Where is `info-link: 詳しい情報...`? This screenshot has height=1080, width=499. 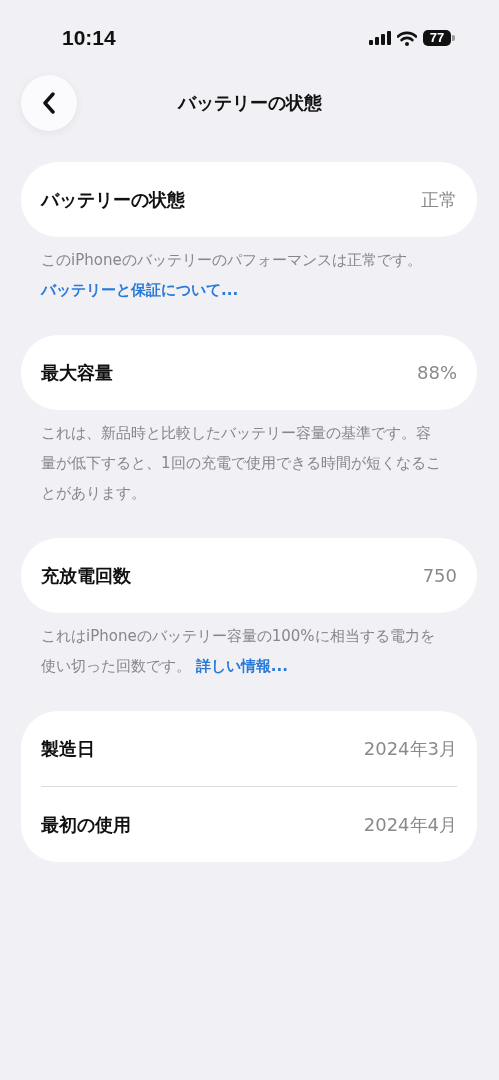 info-link: 詳しい情報... is located at coordinates (241, 666).